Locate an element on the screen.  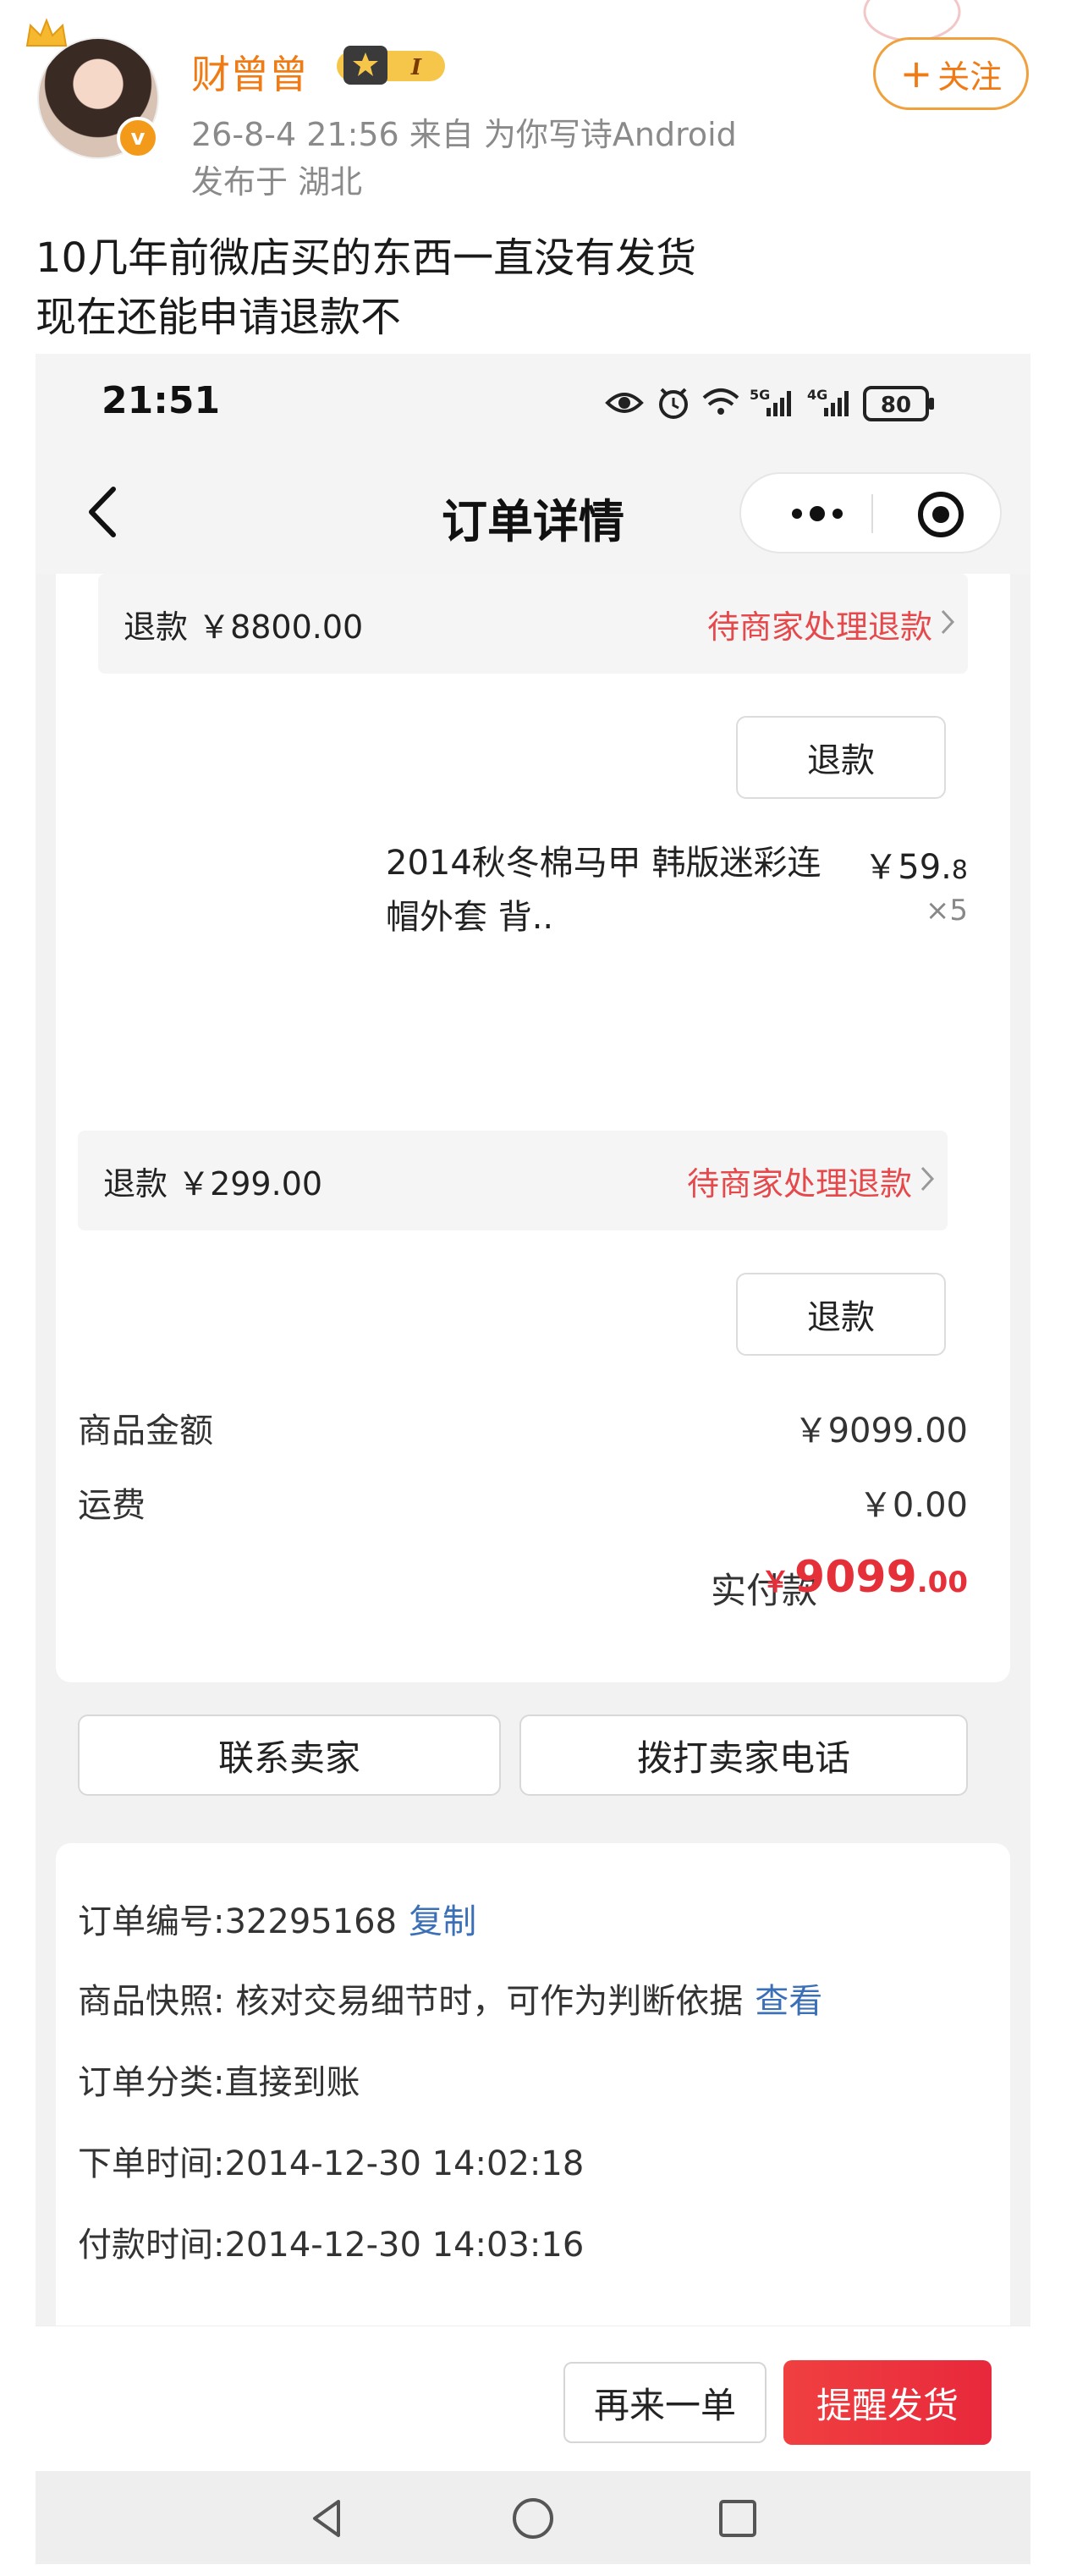
system-nav-bar is located at coordinates (533, 2517).